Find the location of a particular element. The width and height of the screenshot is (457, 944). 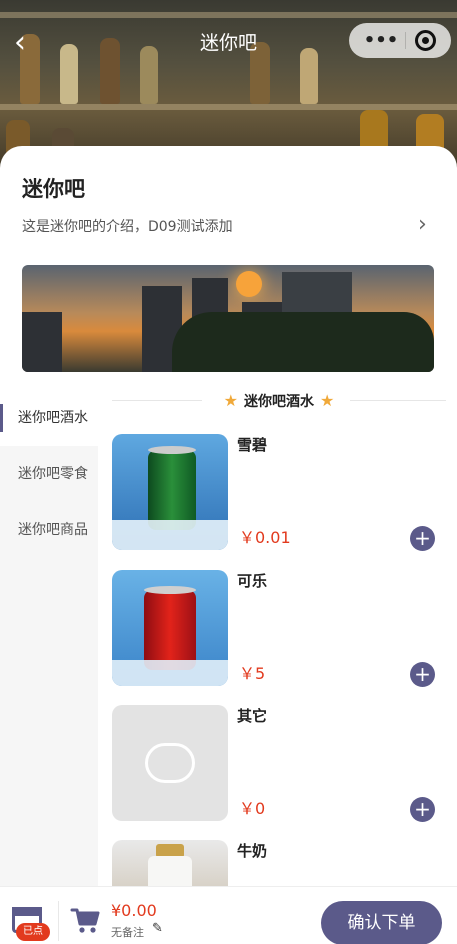

store-name: 迷你吧 is located at coordinates (53, 189).